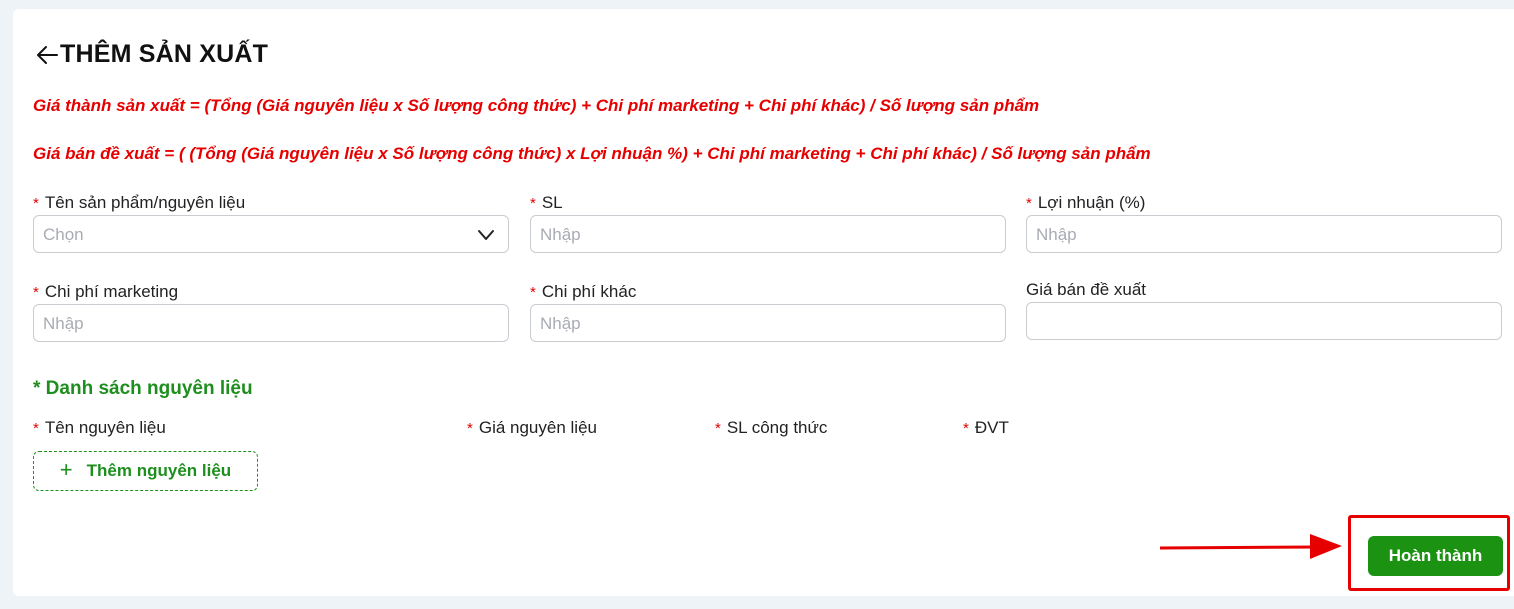  I want to click on column-ingredient-name-label: Tên nguyên liệu, so click(105, 427).